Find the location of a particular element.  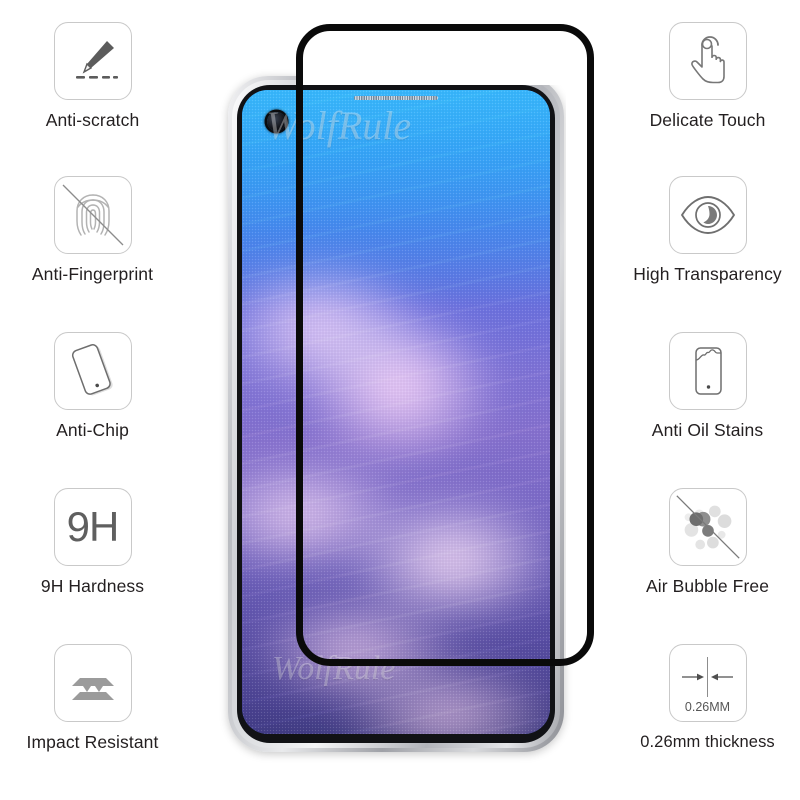

feature-label: Anti-scratch is located at coordinates (92, 120).